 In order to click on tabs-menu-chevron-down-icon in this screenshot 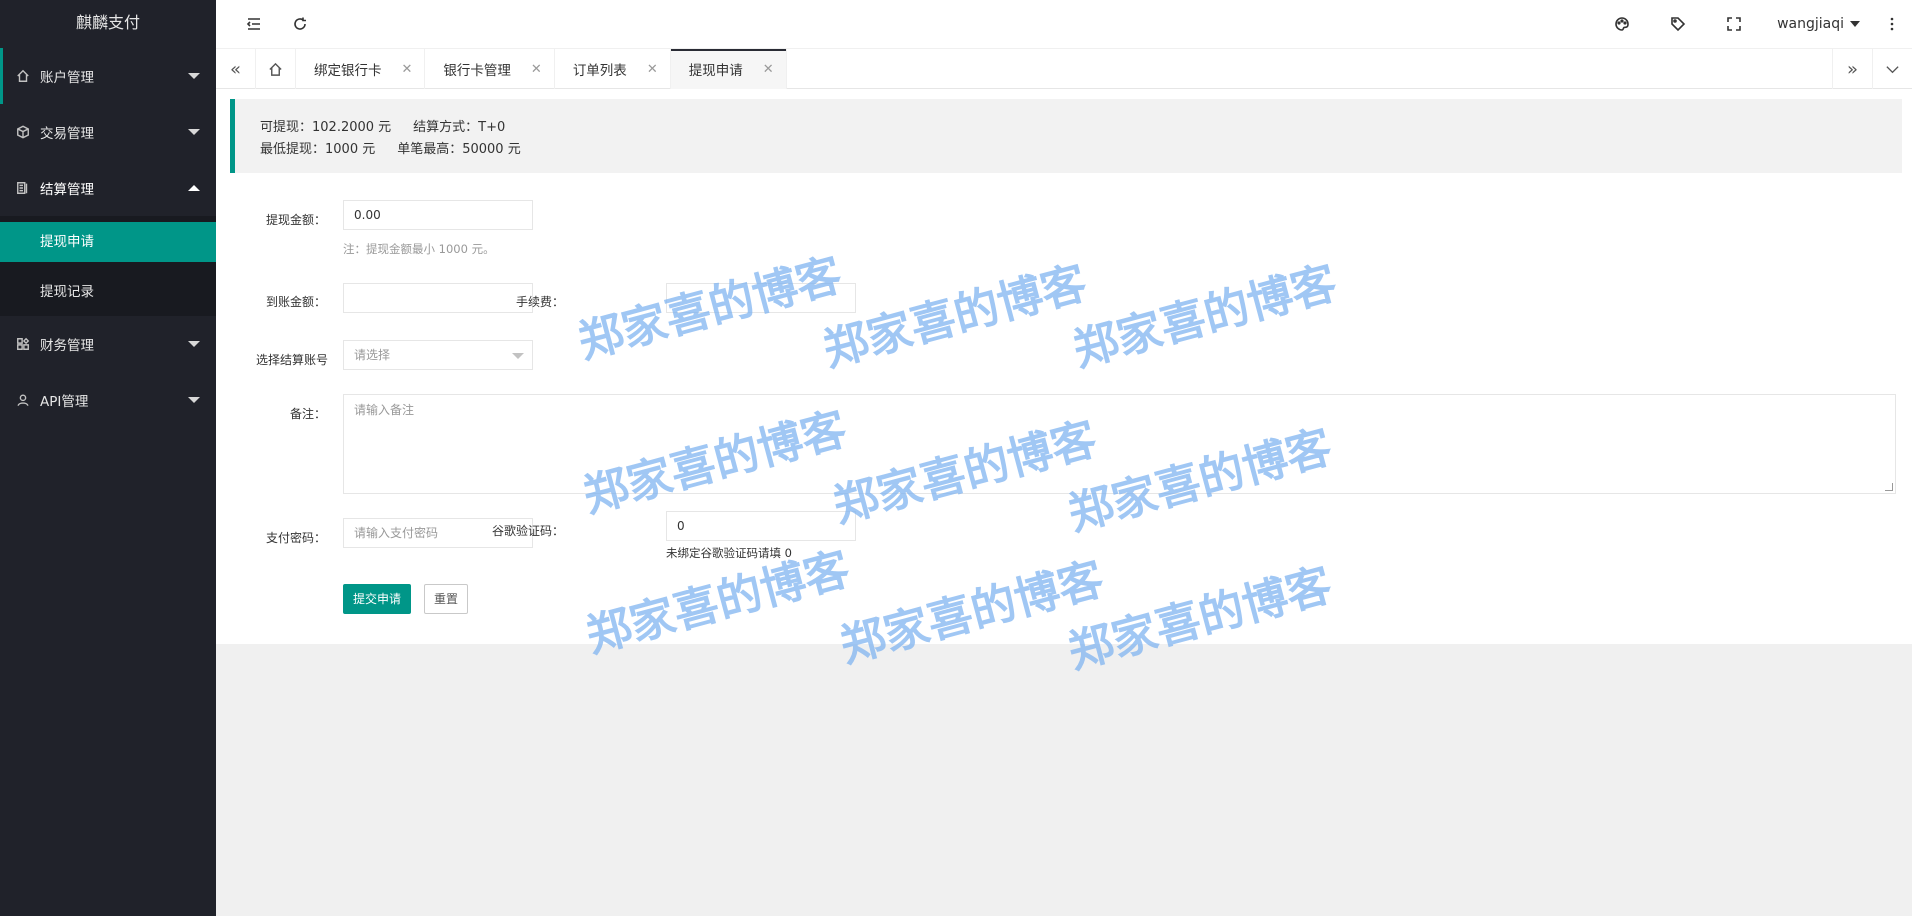, I will do `click(1892, 69)`.